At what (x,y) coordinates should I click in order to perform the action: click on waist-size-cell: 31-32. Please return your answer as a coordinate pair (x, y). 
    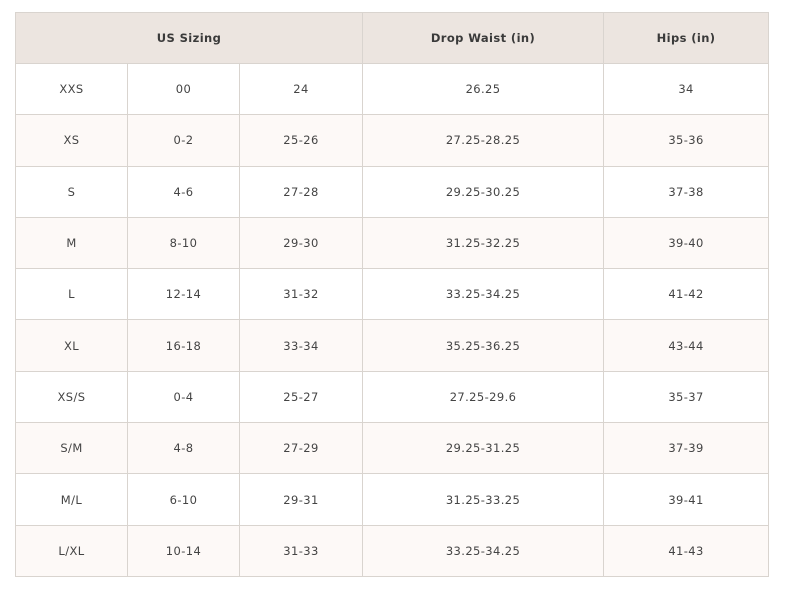
    Looking at the image, I should click on (301, 294).